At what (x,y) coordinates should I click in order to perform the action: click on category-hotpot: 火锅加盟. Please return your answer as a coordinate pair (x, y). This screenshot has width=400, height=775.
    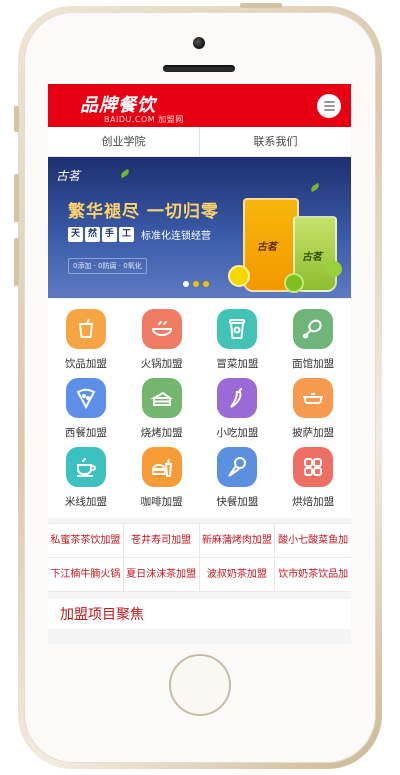
    Looking at the image, I should click on (162, 341).